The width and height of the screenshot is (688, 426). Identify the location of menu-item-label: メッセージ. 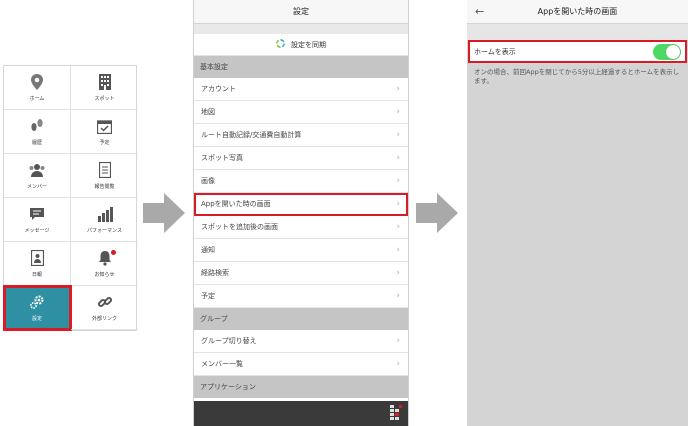
(37, 231).